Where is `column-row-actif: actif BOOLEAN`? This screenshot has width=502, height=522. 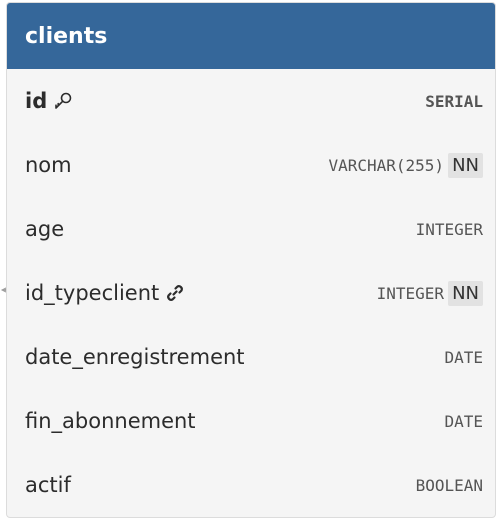 column-row-actif: actif BOOLEAN is located at coordinates (251, 485).